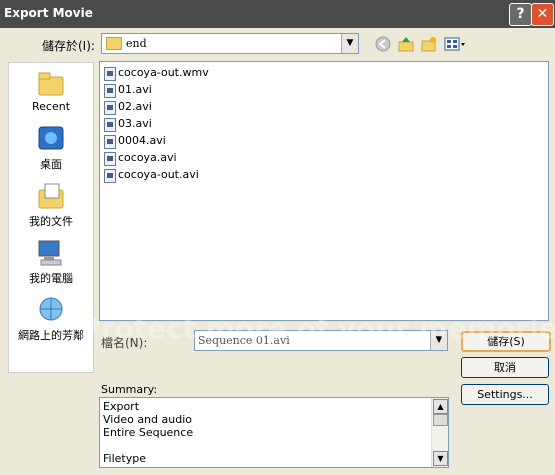  I want to click on place-label-my-documents: 我的文件, so click(51, 221).